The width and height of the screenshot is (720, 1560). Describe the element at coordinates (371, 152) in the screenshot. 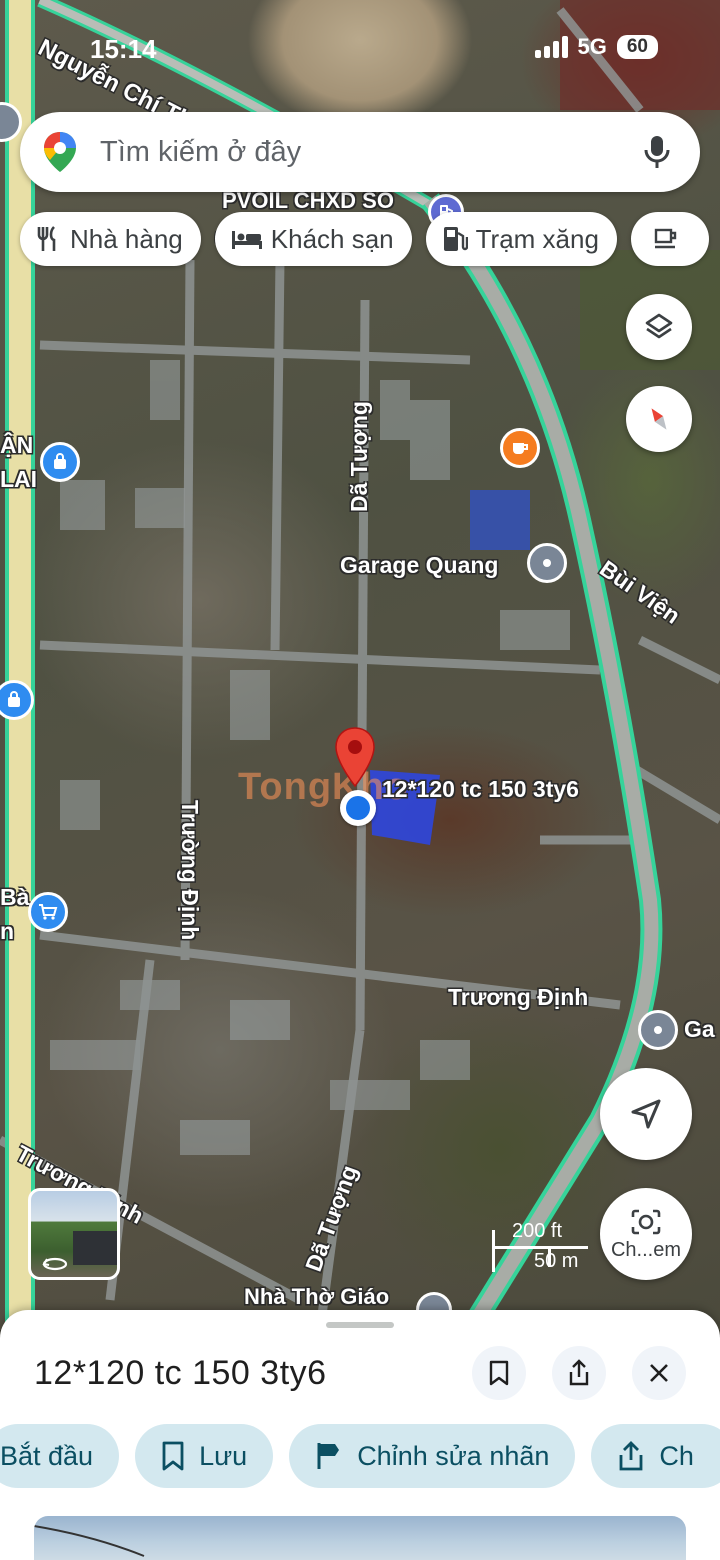

I see `search-input: Tìm kiếm ở đây` at that location.